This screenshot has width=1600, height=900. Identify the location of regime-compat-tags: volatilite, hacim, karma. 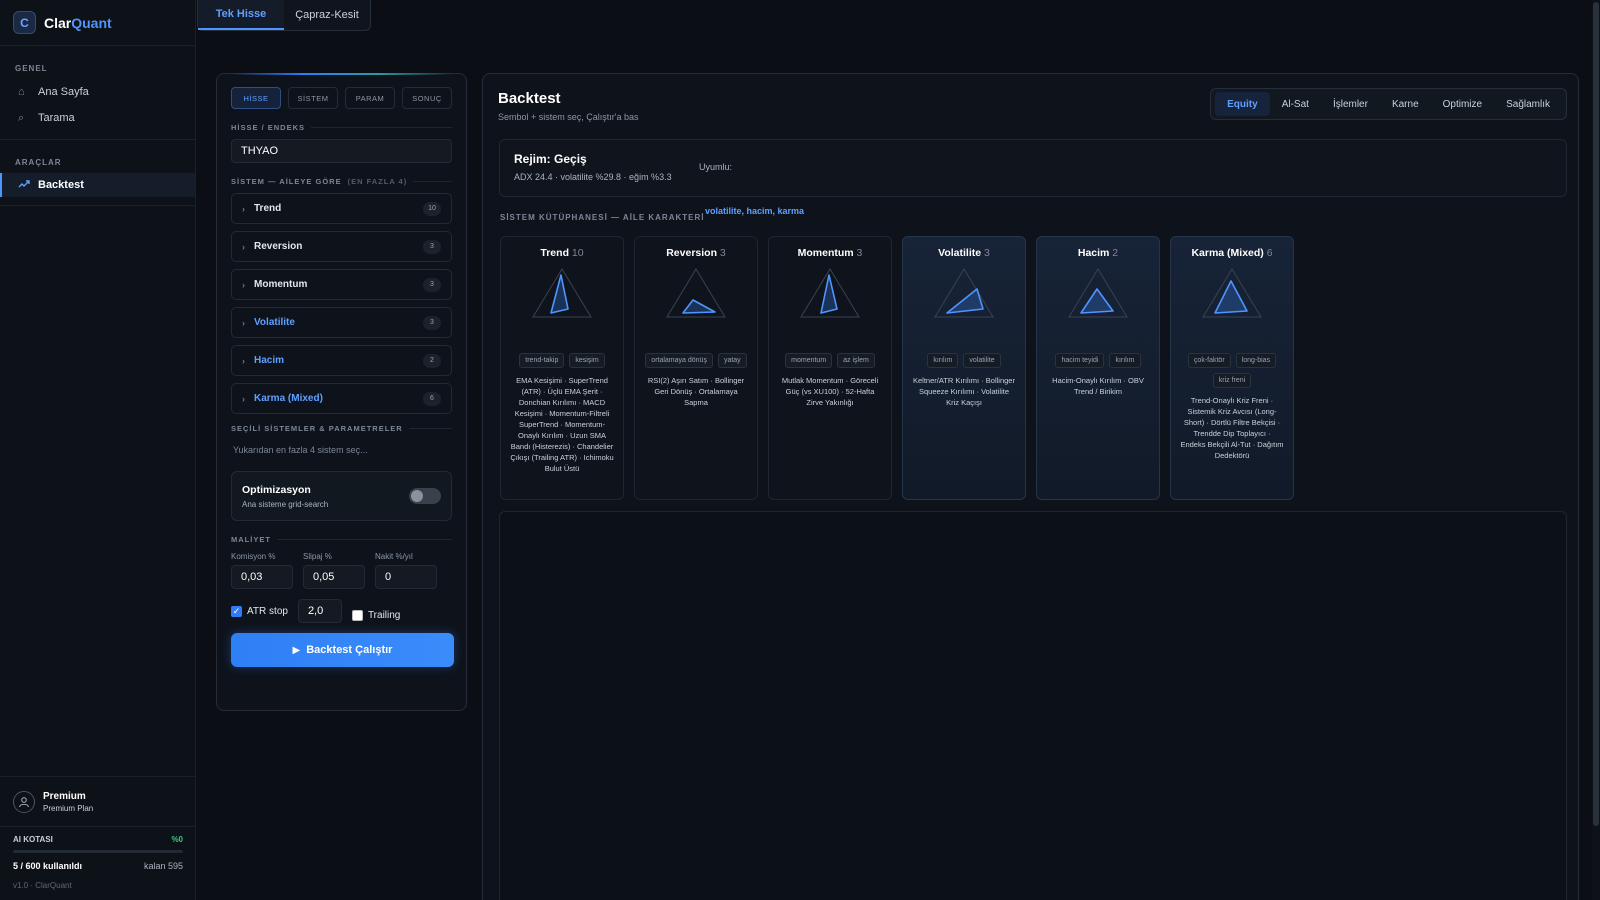
(755, 211).